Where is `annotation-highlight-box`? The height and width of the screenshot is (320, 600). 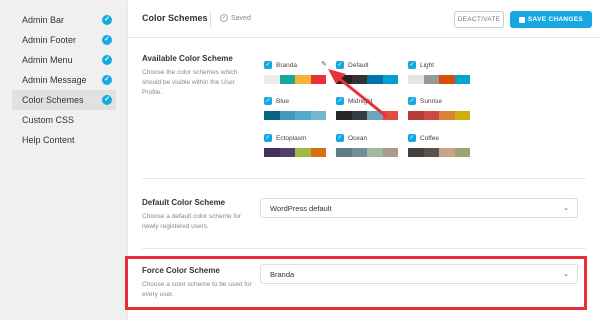 annotation-highlight-box is located at coordinates (356, 283).